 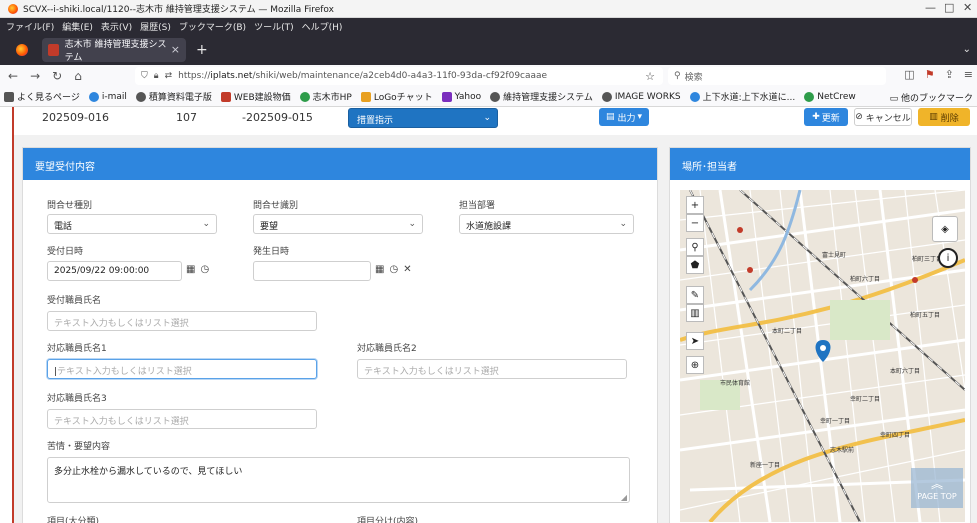 What do you see at coordinates (937, 488) in the screenshot?
I see `page-top-button: ︽ PAGE TOP` at bounding box center [937, 488].